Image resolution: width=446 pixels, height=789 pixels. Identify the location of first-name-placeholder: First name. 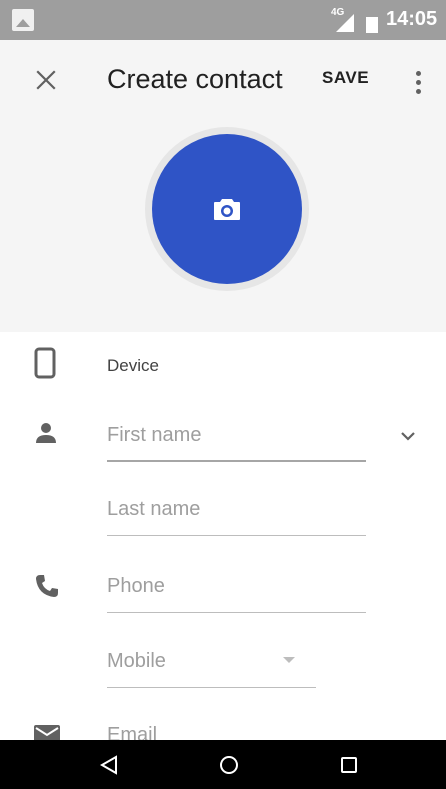
(154, 435).